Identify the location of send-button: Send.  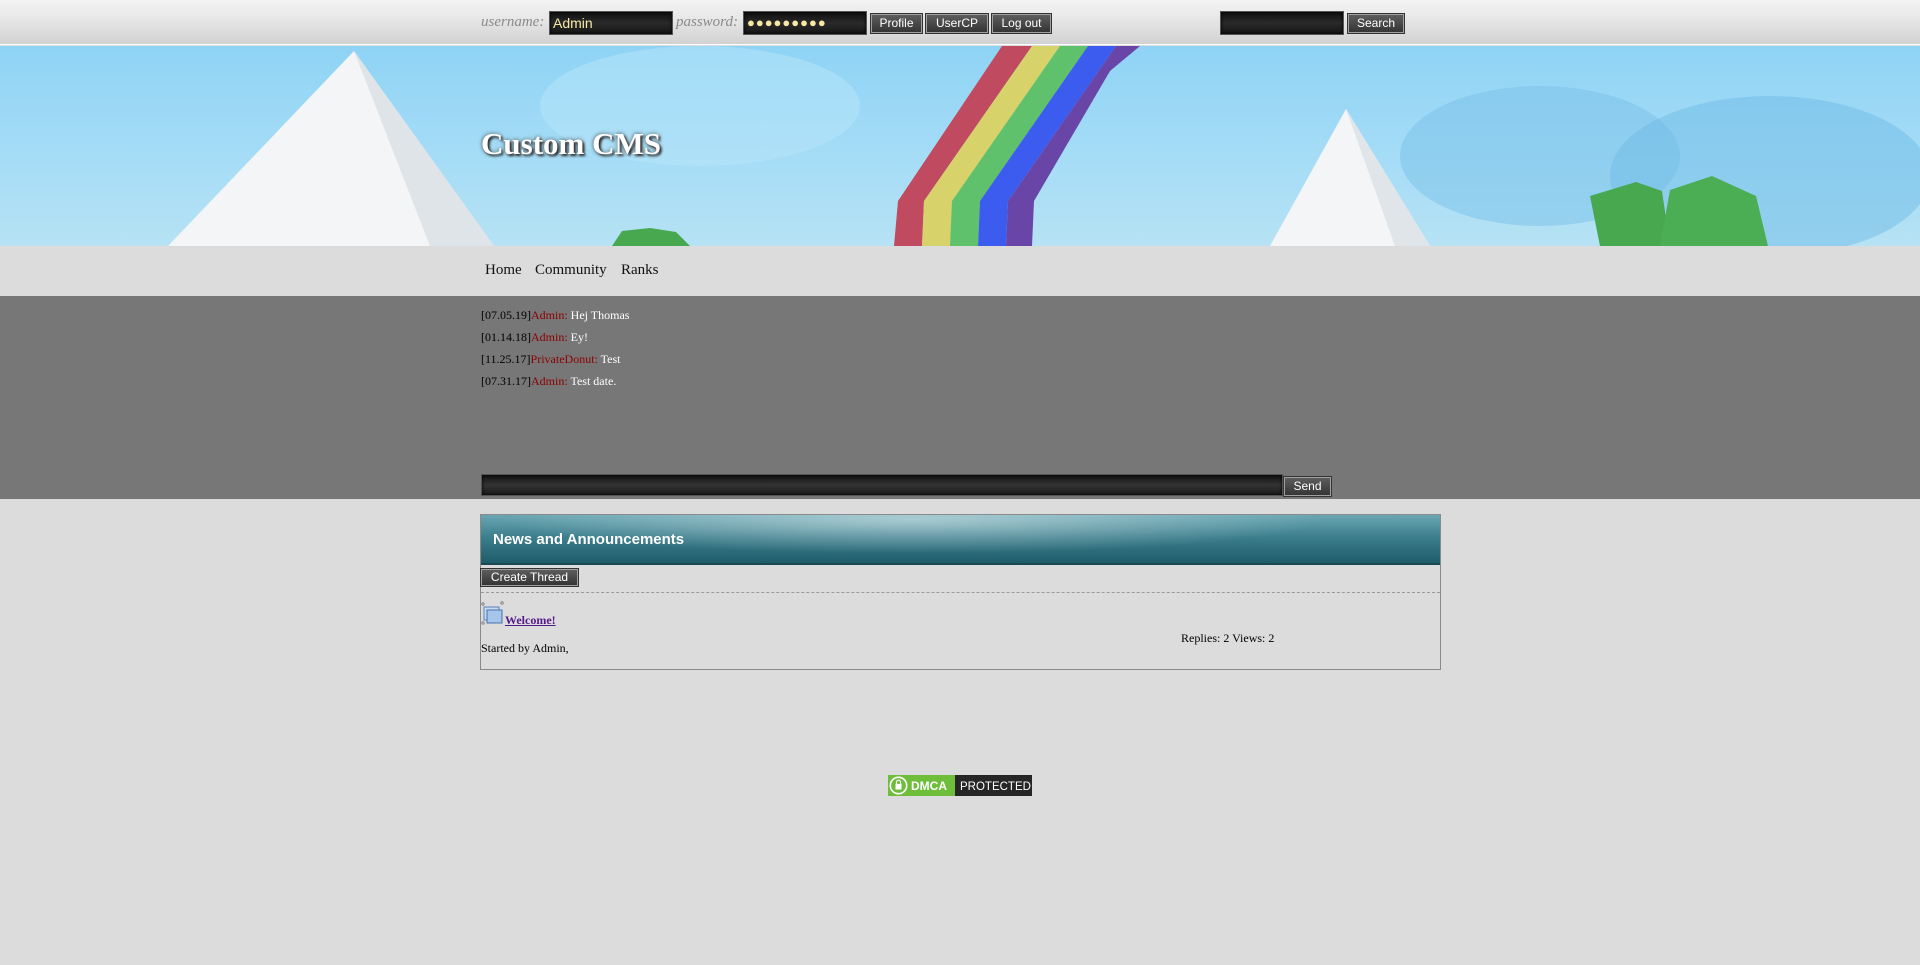
(1307, 486).